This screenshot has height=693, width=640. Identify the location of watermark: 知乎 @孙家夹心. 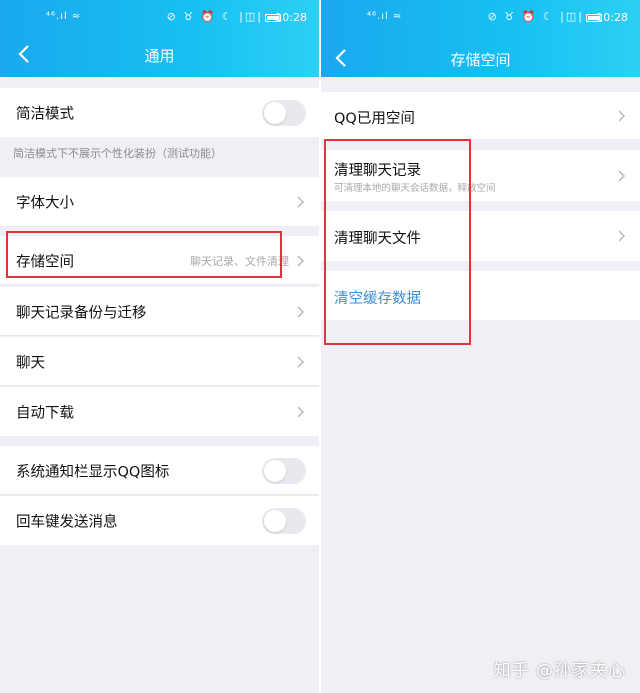
(559, 671).